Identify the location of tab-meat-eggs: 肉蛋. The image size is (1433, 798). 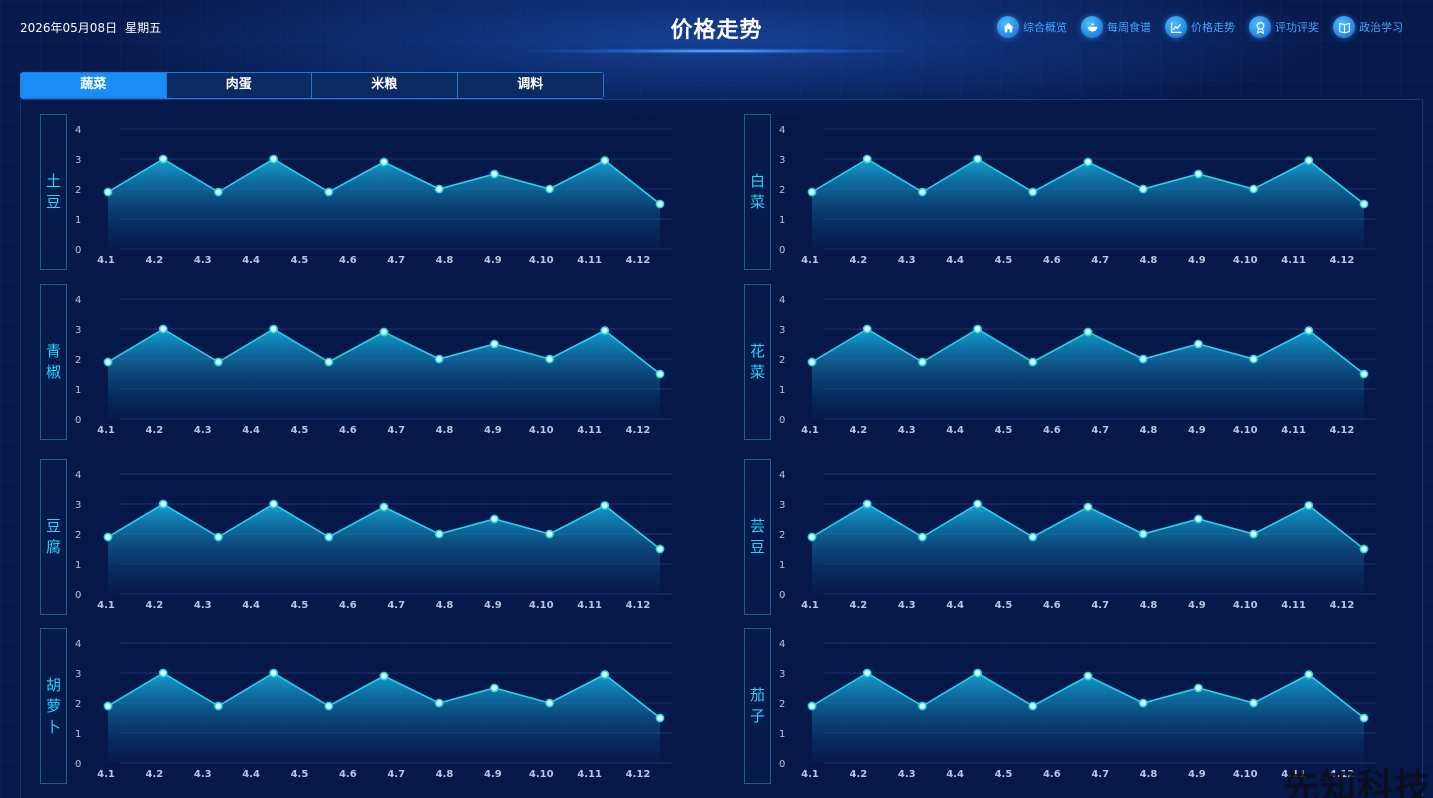
(239, 85).